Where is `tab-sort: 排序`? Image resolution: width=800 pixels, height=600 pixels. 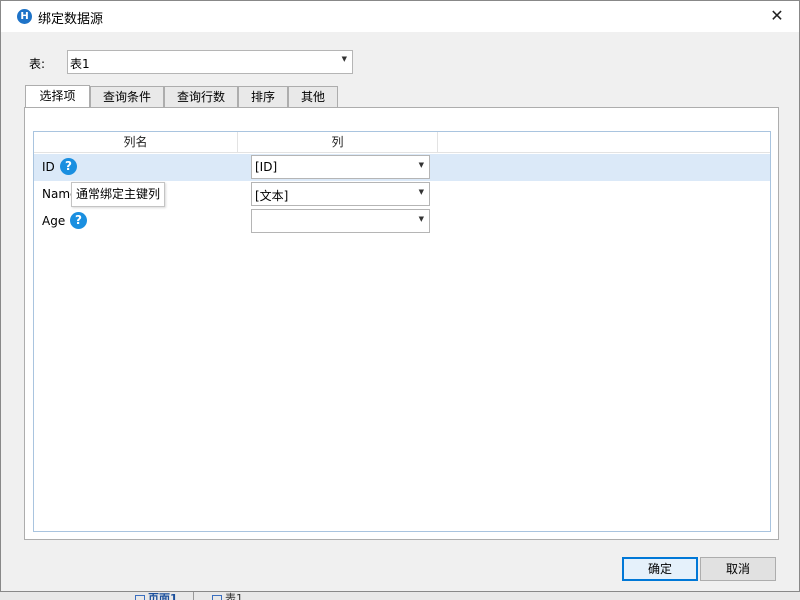
tab-sort: 排序 is located at coordinates (263, 97).